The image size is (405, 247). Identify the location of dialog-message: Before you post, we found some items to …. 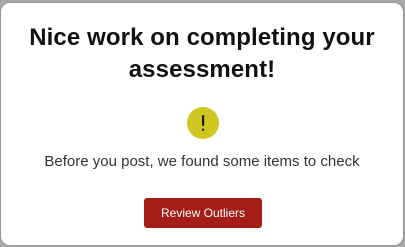
(202, 161).